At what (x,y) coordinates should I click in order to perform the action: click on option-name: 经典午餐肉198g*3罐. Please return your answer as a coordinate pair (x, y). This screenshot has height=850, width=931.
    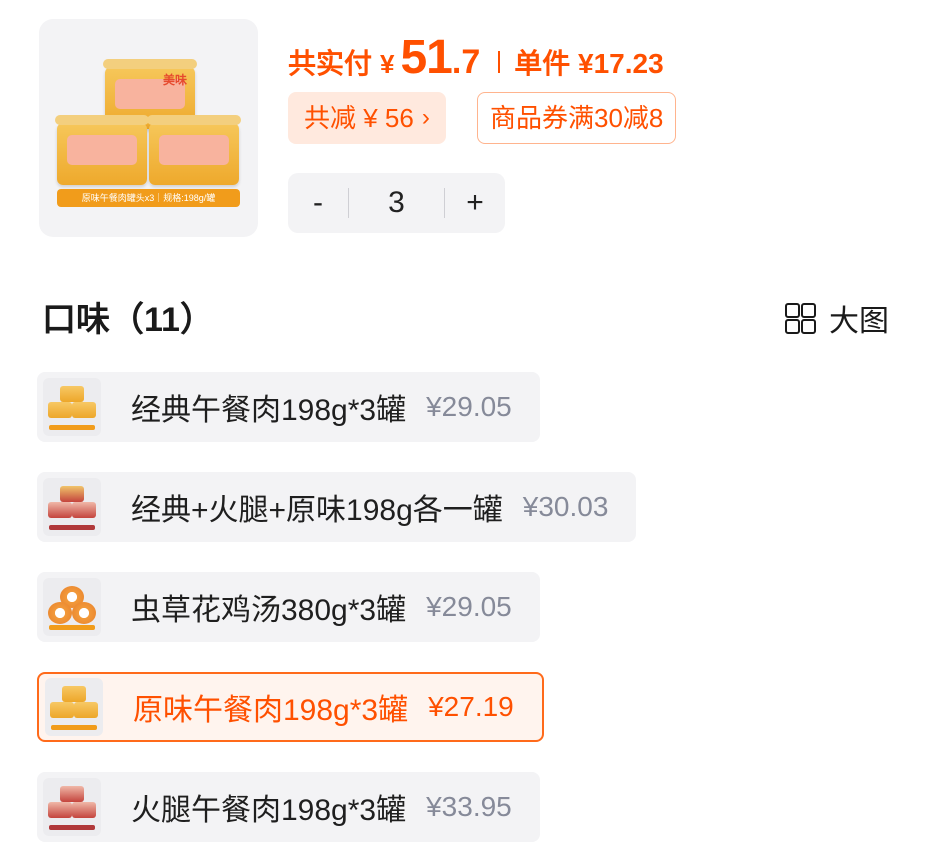
    Looking at the image, I should click on (269, 410).